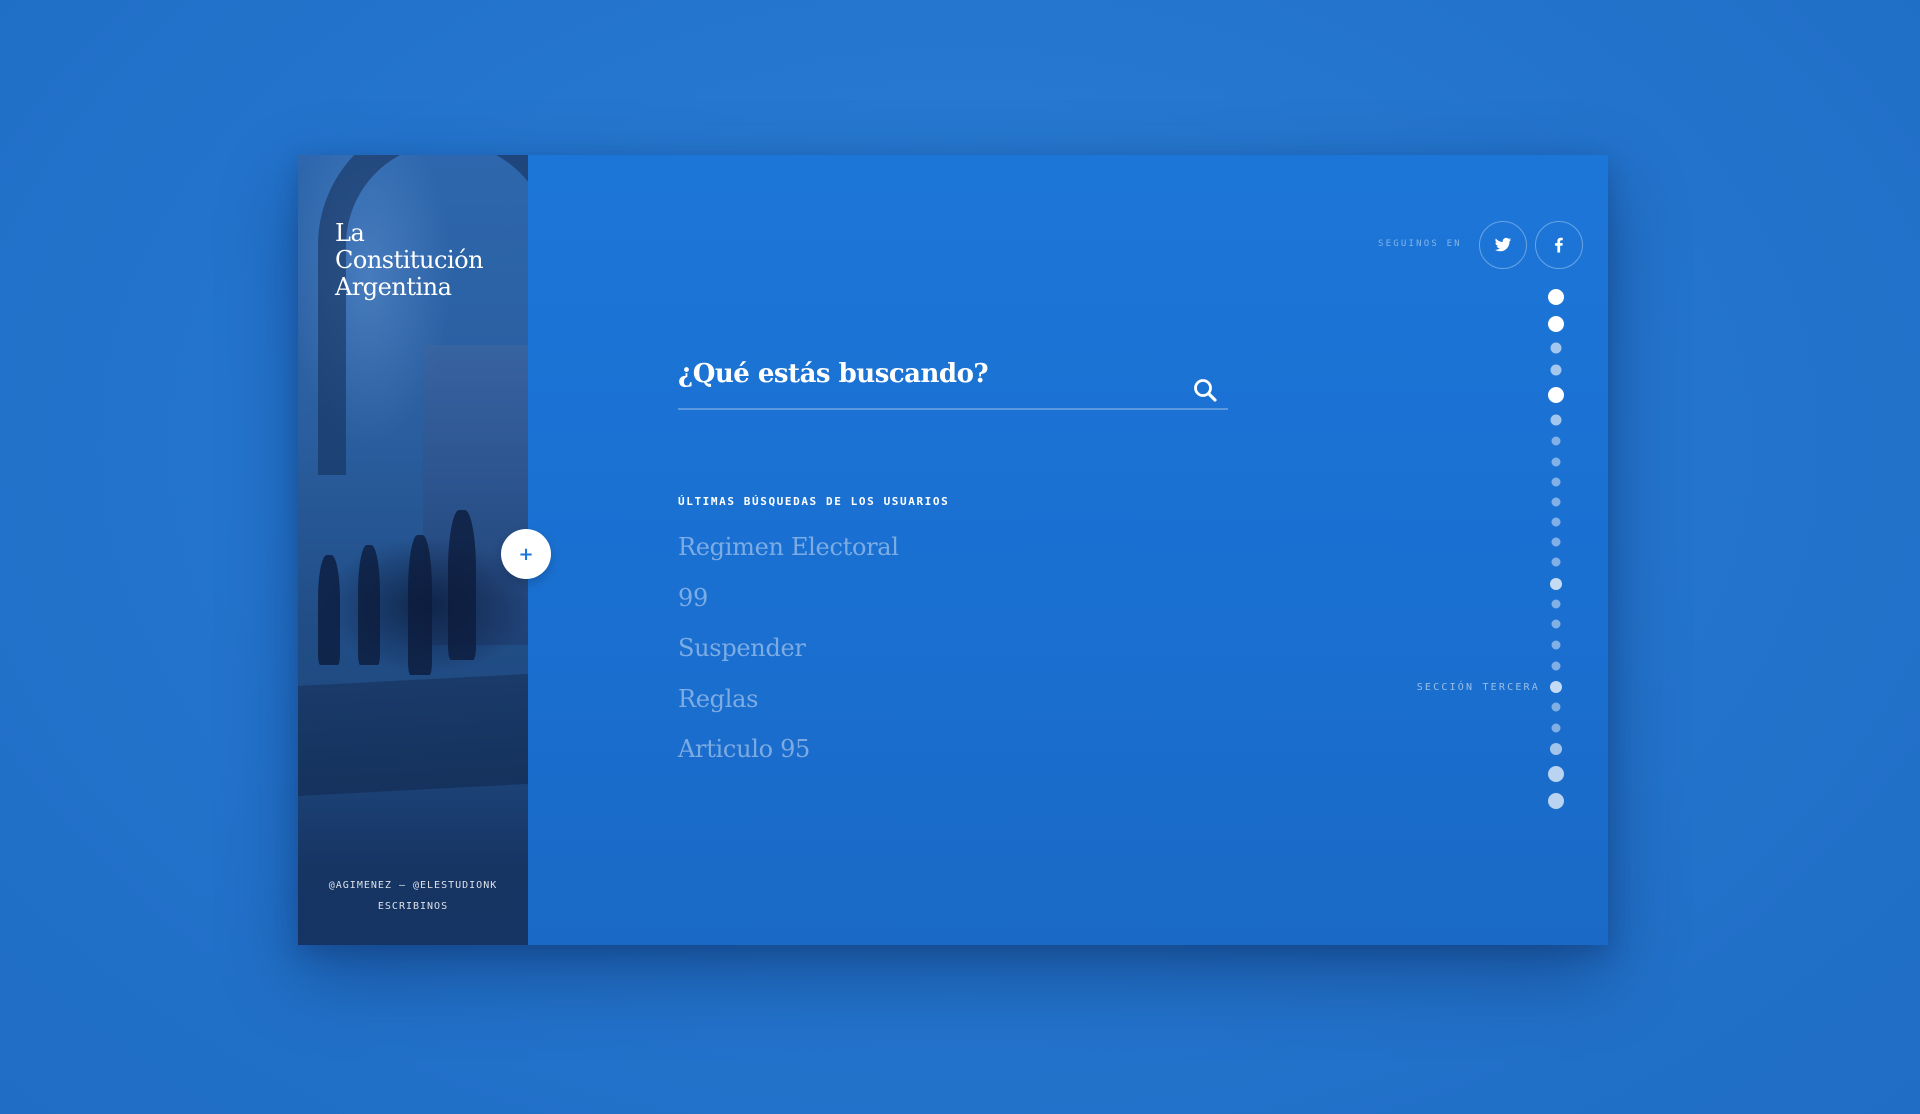 This screenshot has height=1114, width=1920. What do you see at coordinates (1420, 244) in the screenshot?
I see `social-label: SEGUINOS EN` at bounding box center [1420, 244].